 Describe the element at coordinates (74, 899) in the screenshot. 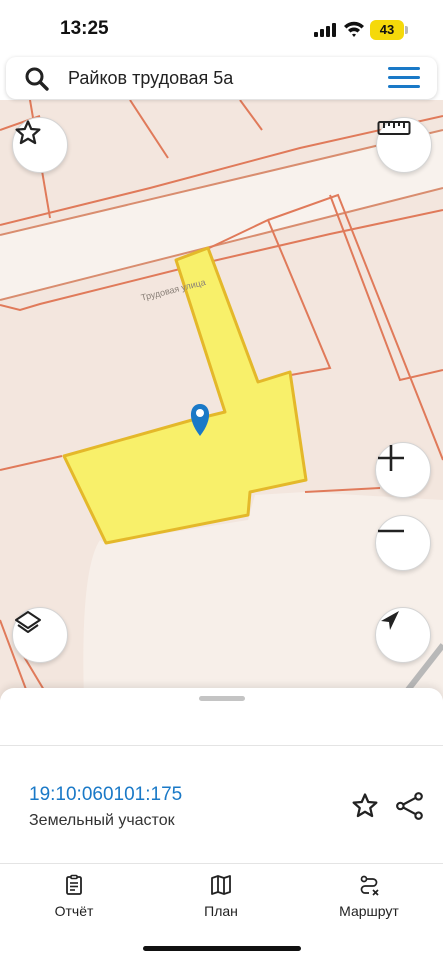

I see `tab-report: Отчёт` at that location.